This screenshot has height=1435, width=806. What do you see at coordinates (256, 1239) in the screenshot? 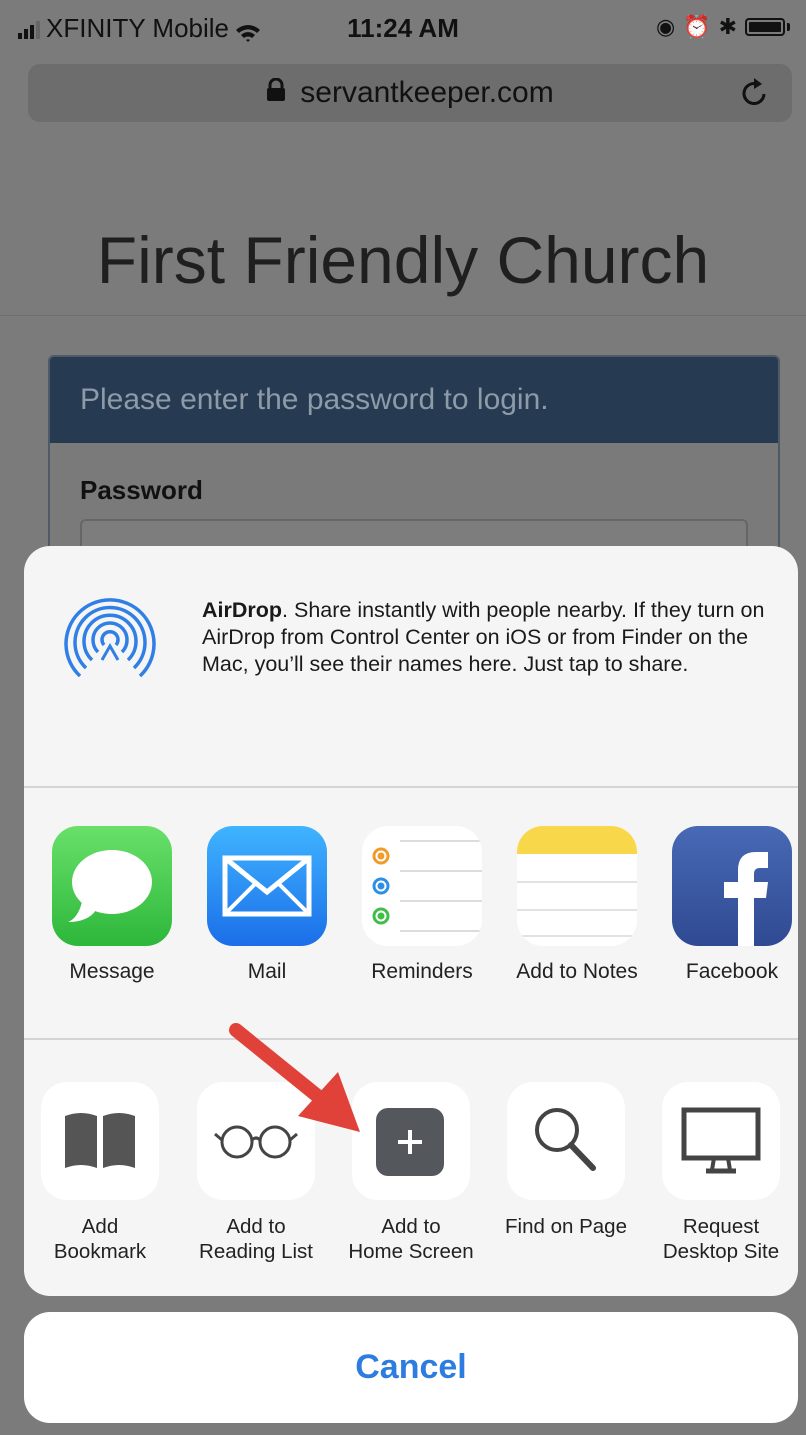
I see `action-label: Add to Reading List` at bounding box center [256, 1239].